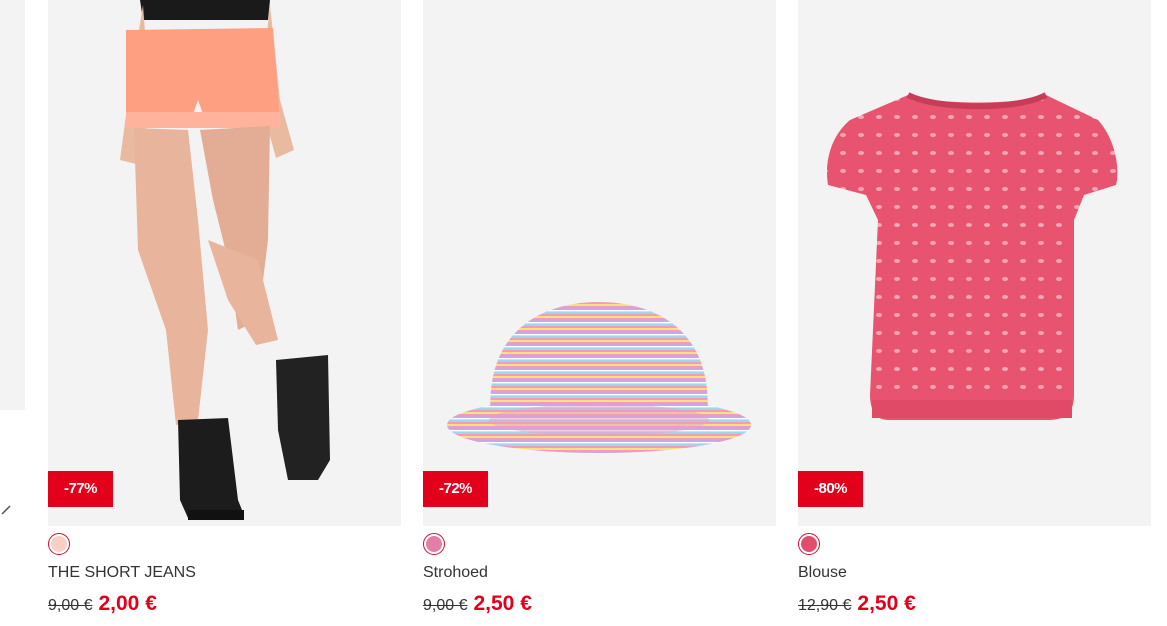 This screenshot has width=1167, height=626. I want to click on price-row: 12,90 € 2,50 €, so click(857, 604).